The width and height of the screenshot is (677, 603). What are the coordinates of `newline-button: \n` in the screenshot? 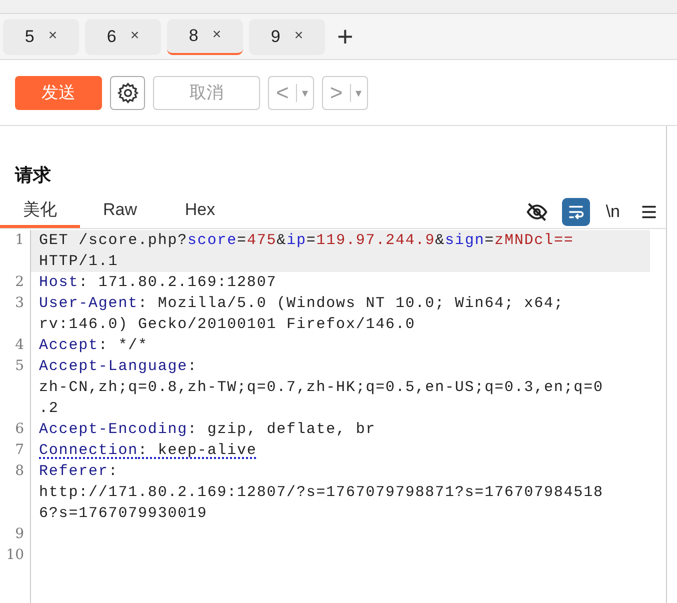 It's located at (613, 211).